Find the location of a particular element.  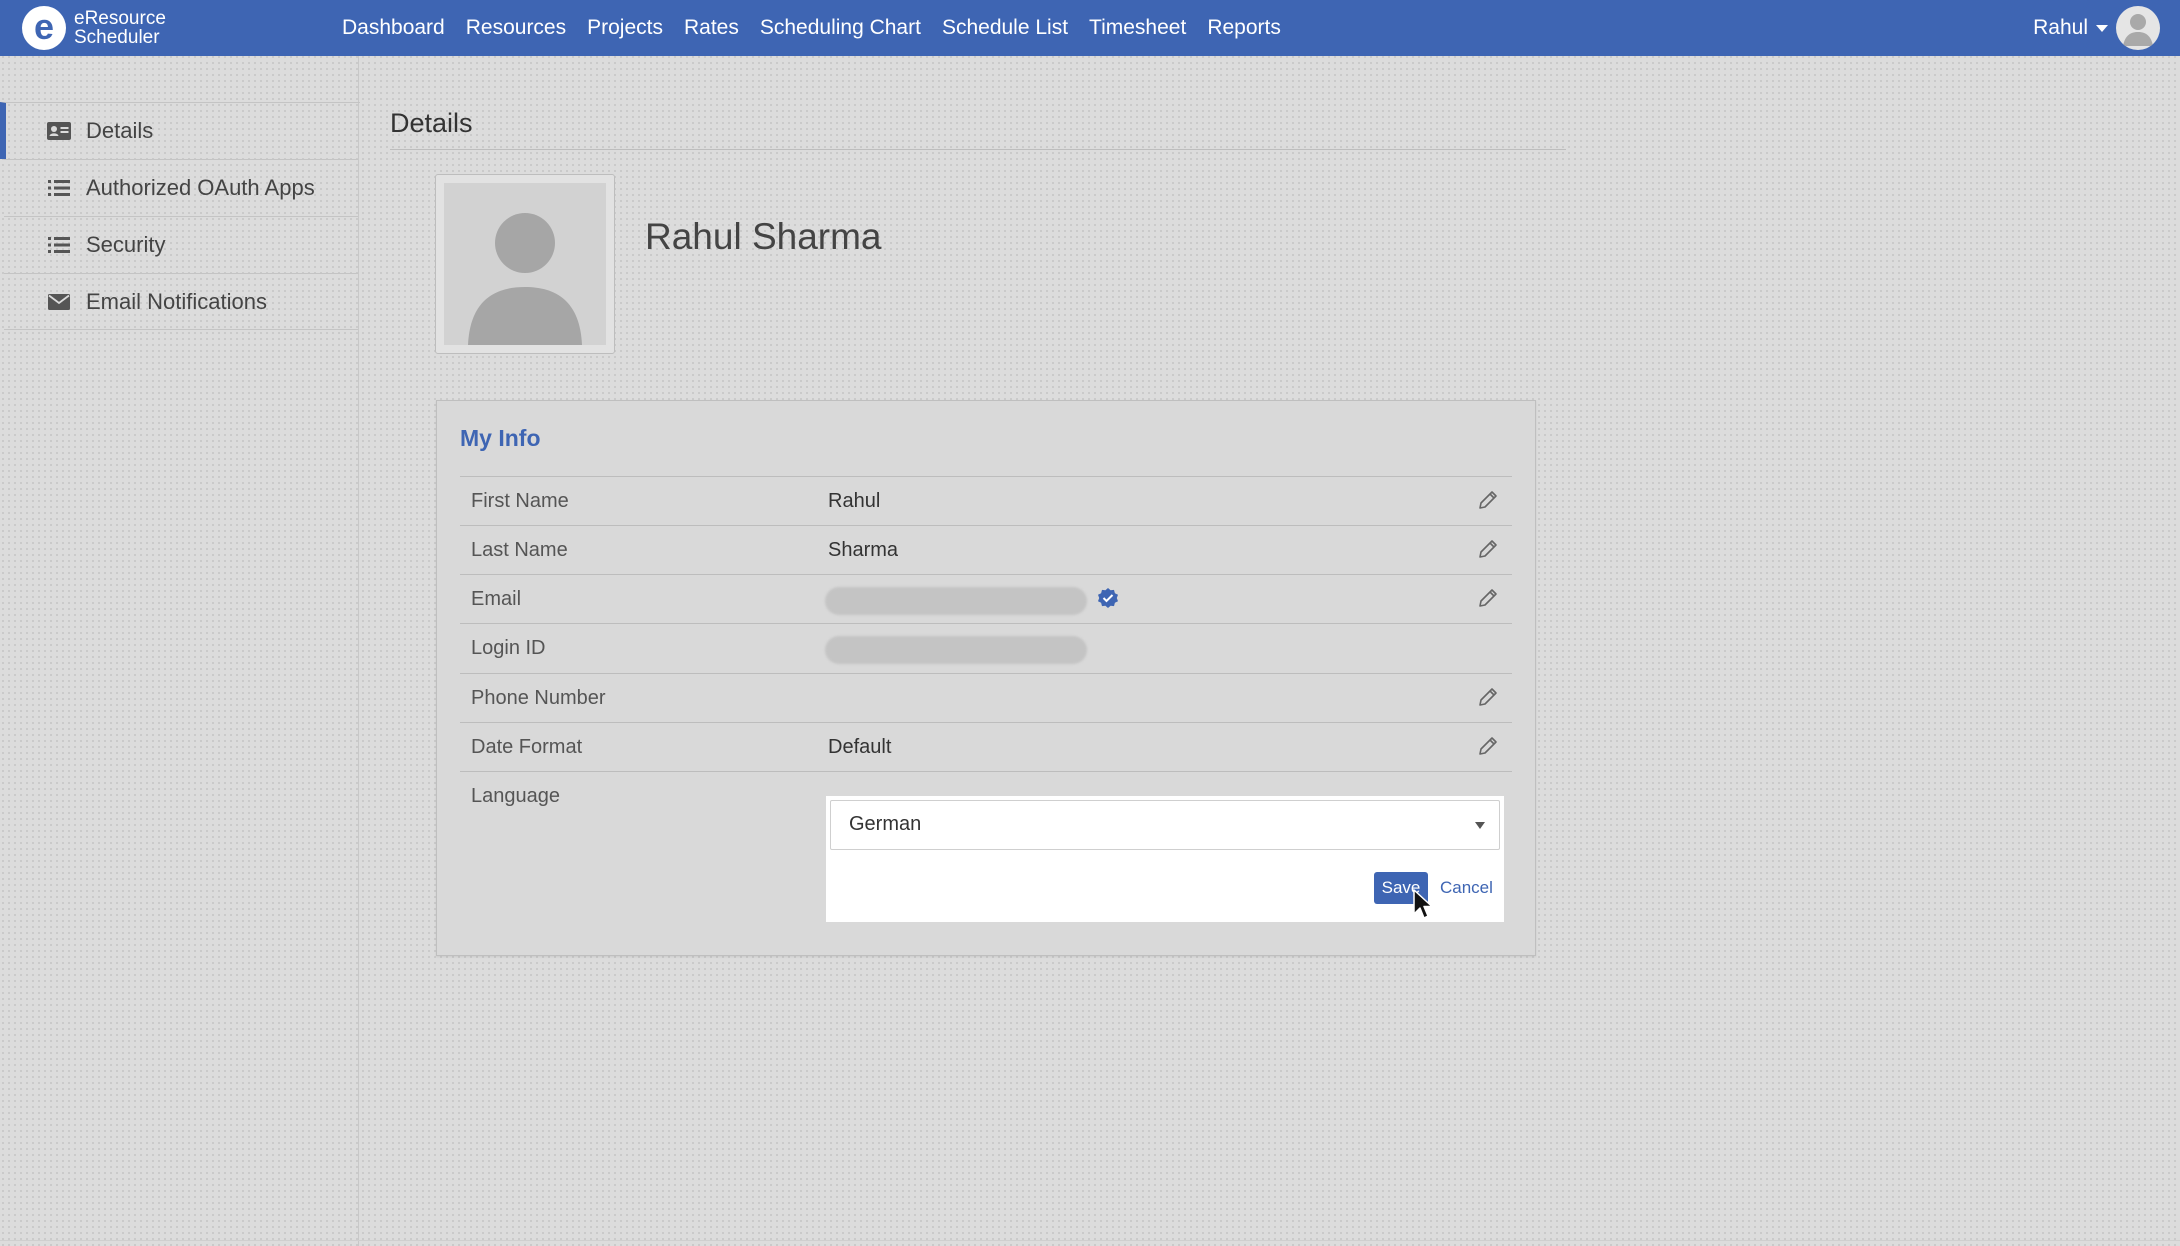

verified-badge-icon is located at coordinates (1108, 599).